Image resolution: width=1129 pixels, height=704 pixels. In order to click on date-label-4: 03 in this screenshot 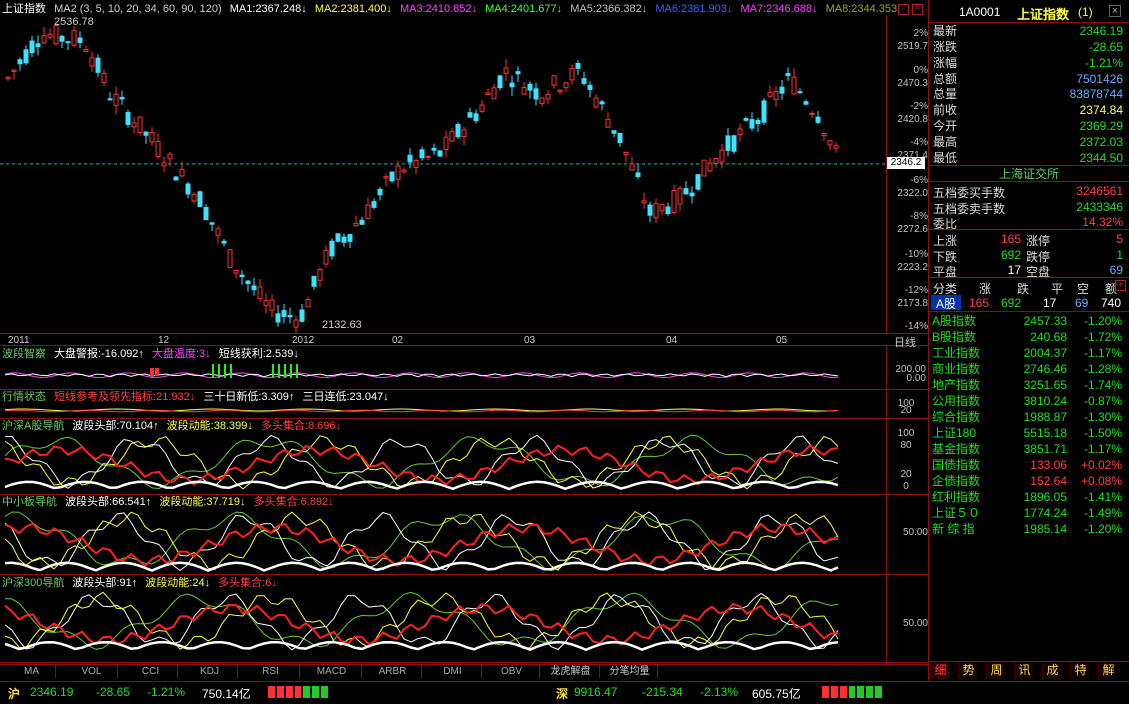, I will do `click(530, 340)`.